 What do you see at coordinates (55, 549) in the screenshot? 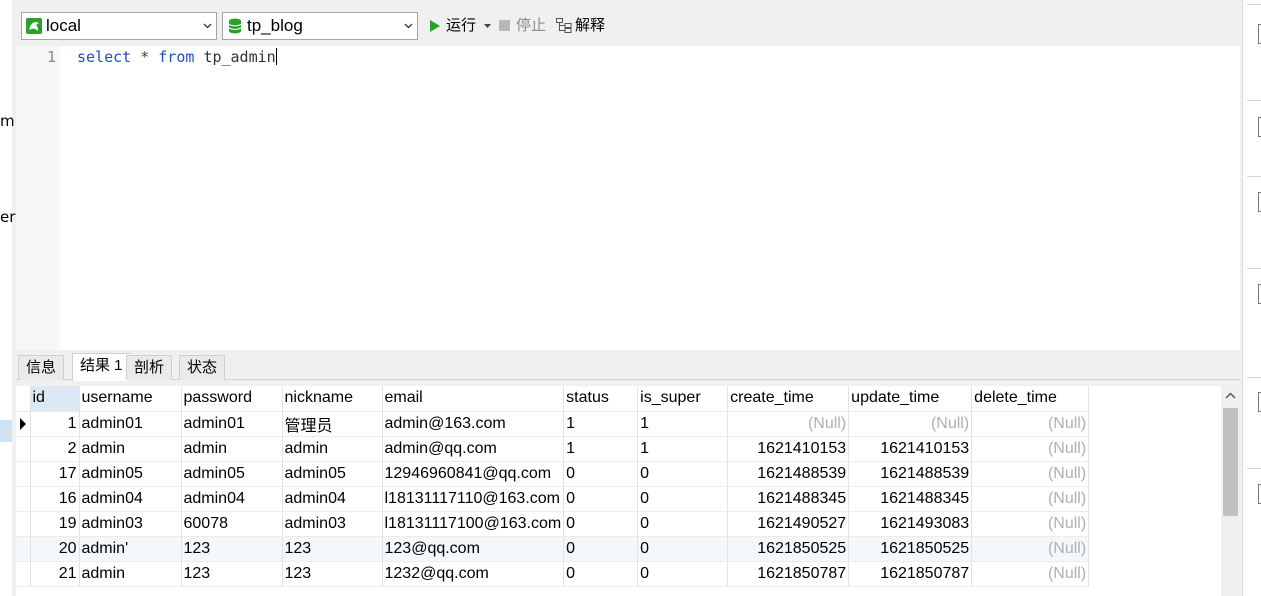
I see `cell-id: 20` at bounding box center [55, 549].